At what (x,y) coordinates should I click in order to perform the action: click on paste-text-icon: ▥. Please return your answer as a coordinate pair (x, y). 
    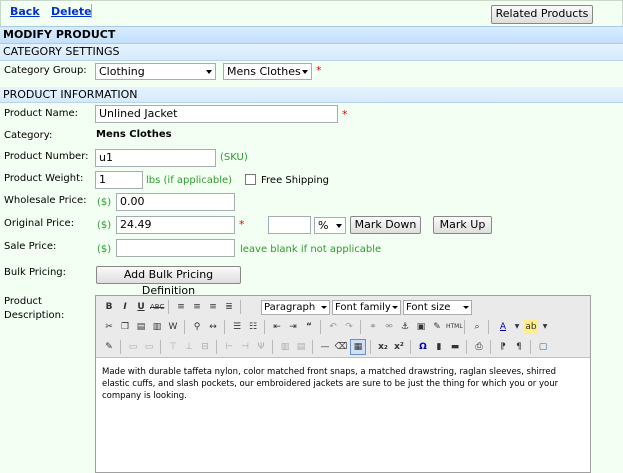
    Looking at the image, I should click on (157, 327).